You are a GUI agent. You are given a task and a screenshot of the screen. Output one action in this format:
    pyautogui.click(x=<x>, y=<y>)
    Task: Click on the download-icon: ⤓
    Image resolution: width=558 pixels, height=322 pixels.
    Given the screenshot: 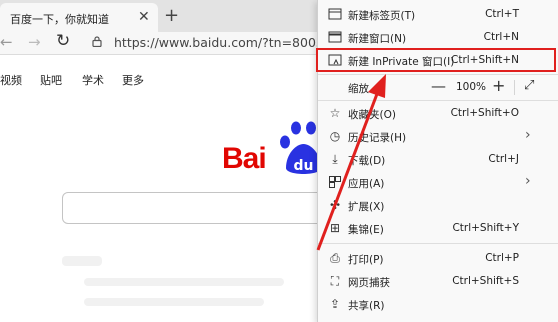 What is the action you would take?
    pyautogui.click(x=335, y=159)
    